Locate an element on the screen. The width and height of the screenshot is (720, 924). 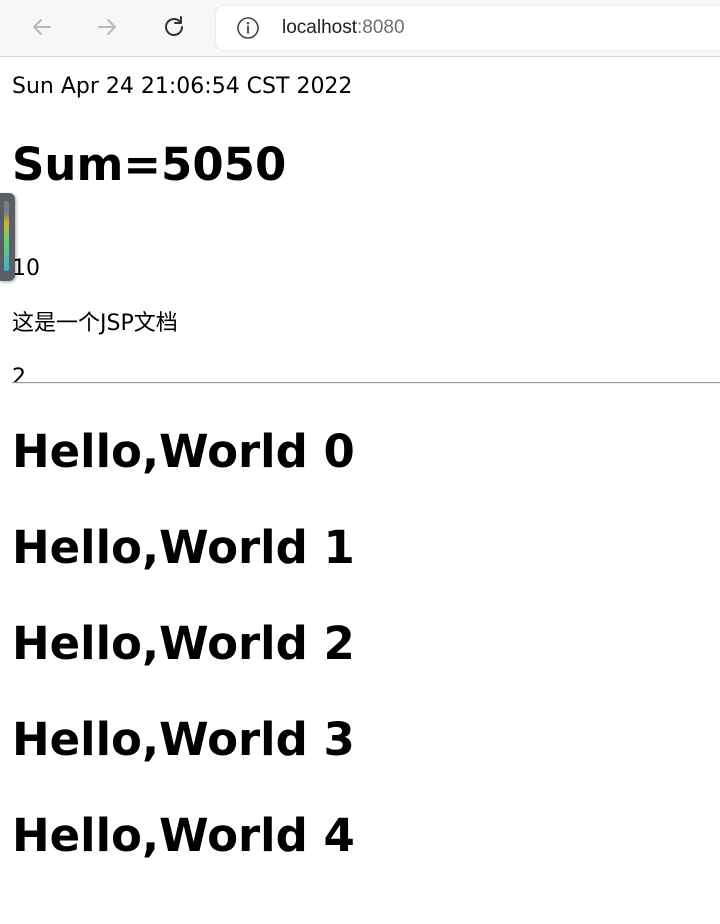
audio-meter-icon is located at coordinates (6, 236).